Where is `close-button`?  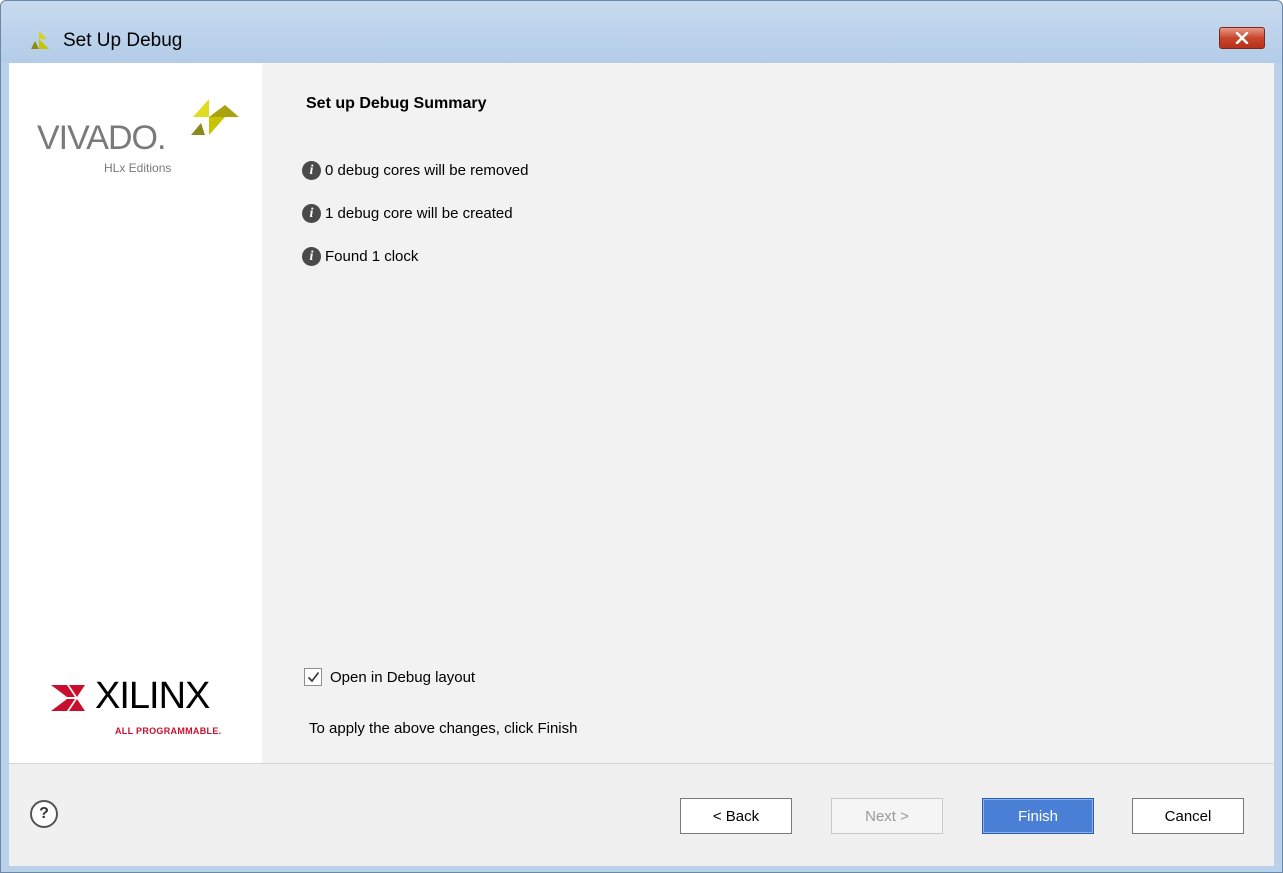
close-button is located at coordinates (1242, 38).